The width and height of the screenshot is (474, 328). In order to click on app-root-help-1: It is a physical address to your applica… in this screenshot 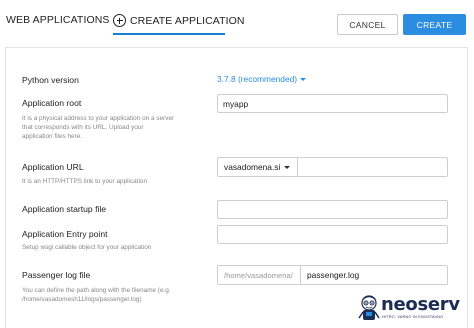, I will do `click(98, 118)`.